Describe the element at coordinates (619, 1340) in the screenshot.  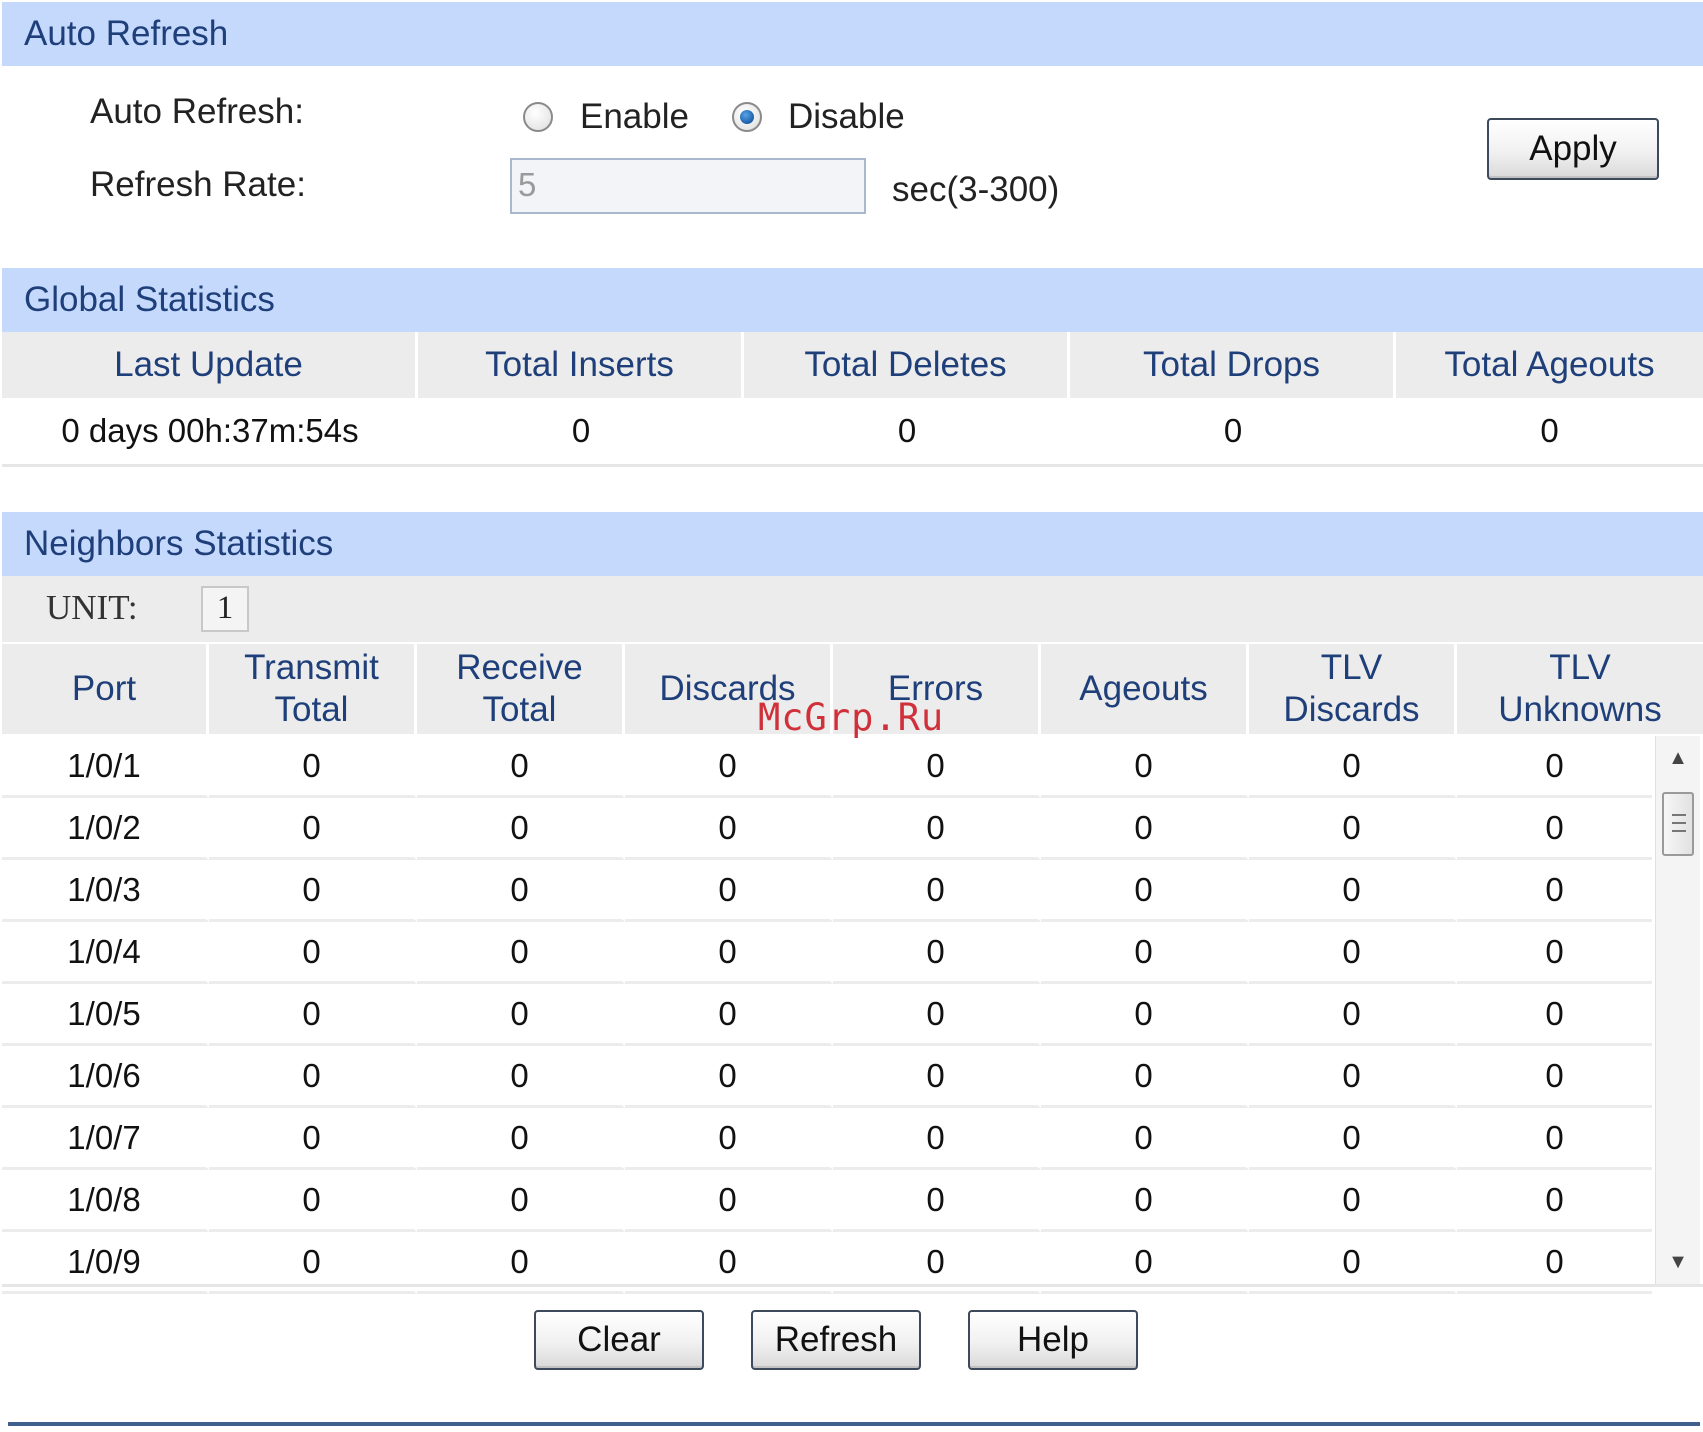
I see `clear-button: Clear` at that location.